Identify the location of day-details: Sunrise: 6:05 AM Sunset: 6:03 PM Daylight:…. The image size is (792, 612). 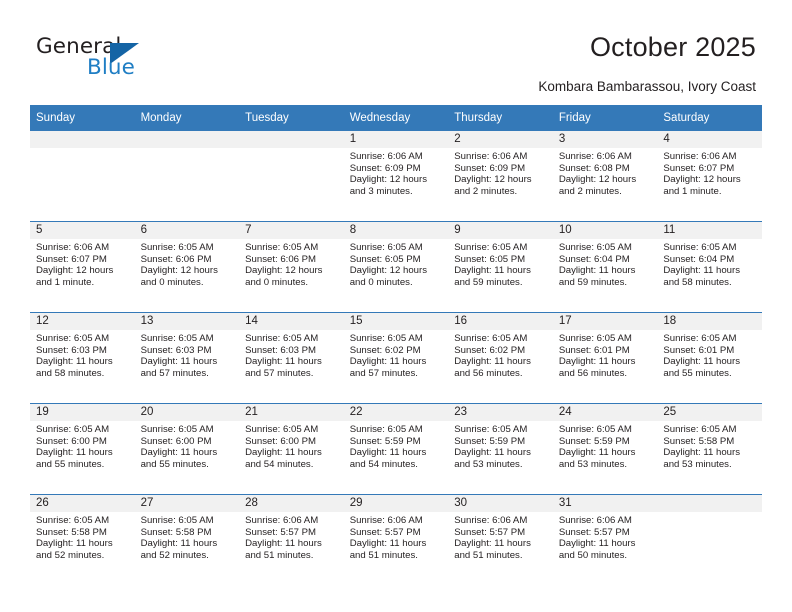
(187, 354).